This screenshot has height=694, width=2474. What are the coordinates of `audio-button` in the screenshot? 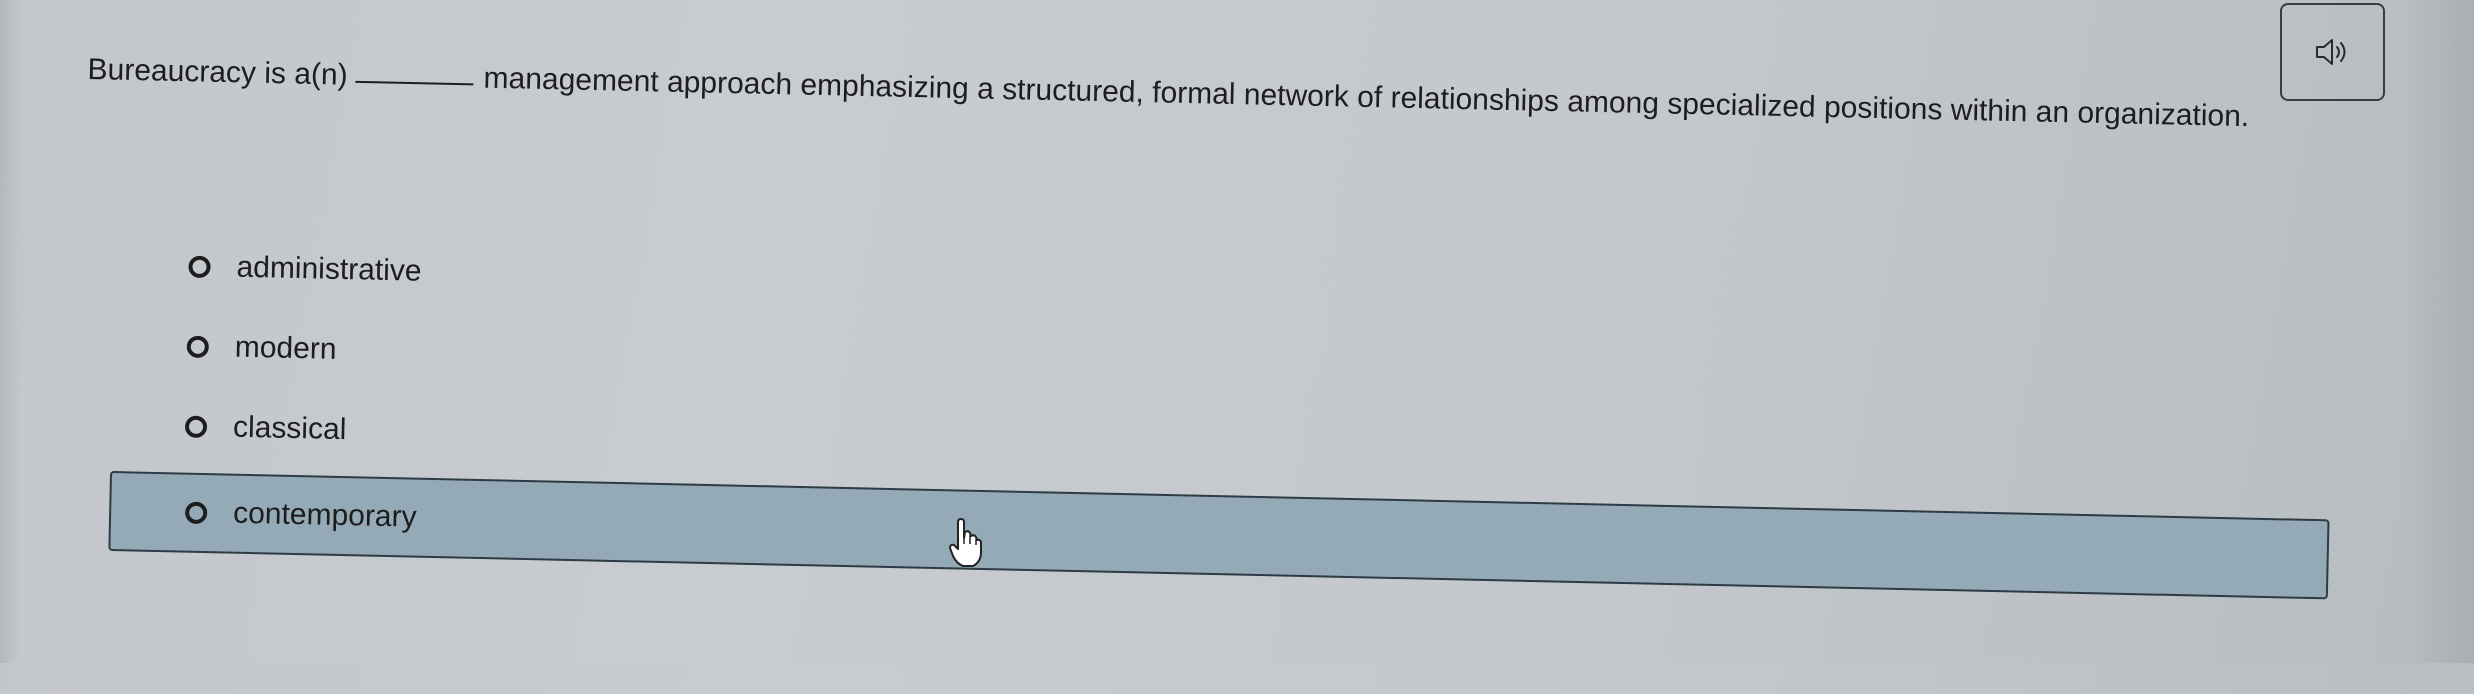 It's located at (2332, 52).